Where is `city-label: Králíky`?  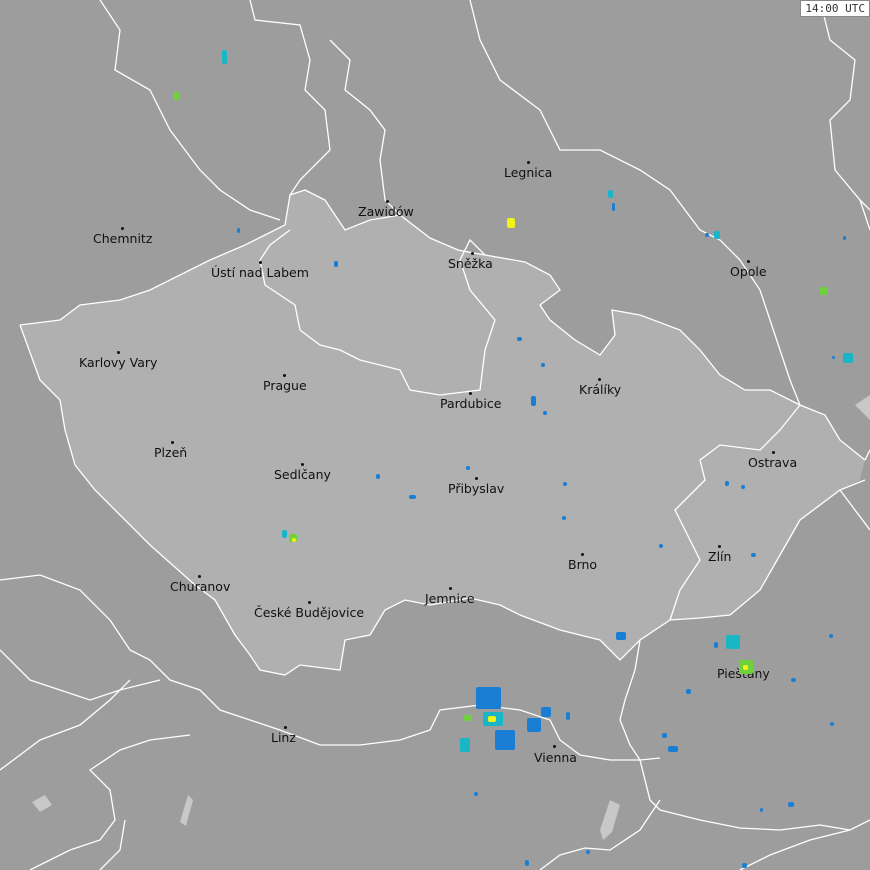
city-label: Králíky is located at coordinates (600, 389).